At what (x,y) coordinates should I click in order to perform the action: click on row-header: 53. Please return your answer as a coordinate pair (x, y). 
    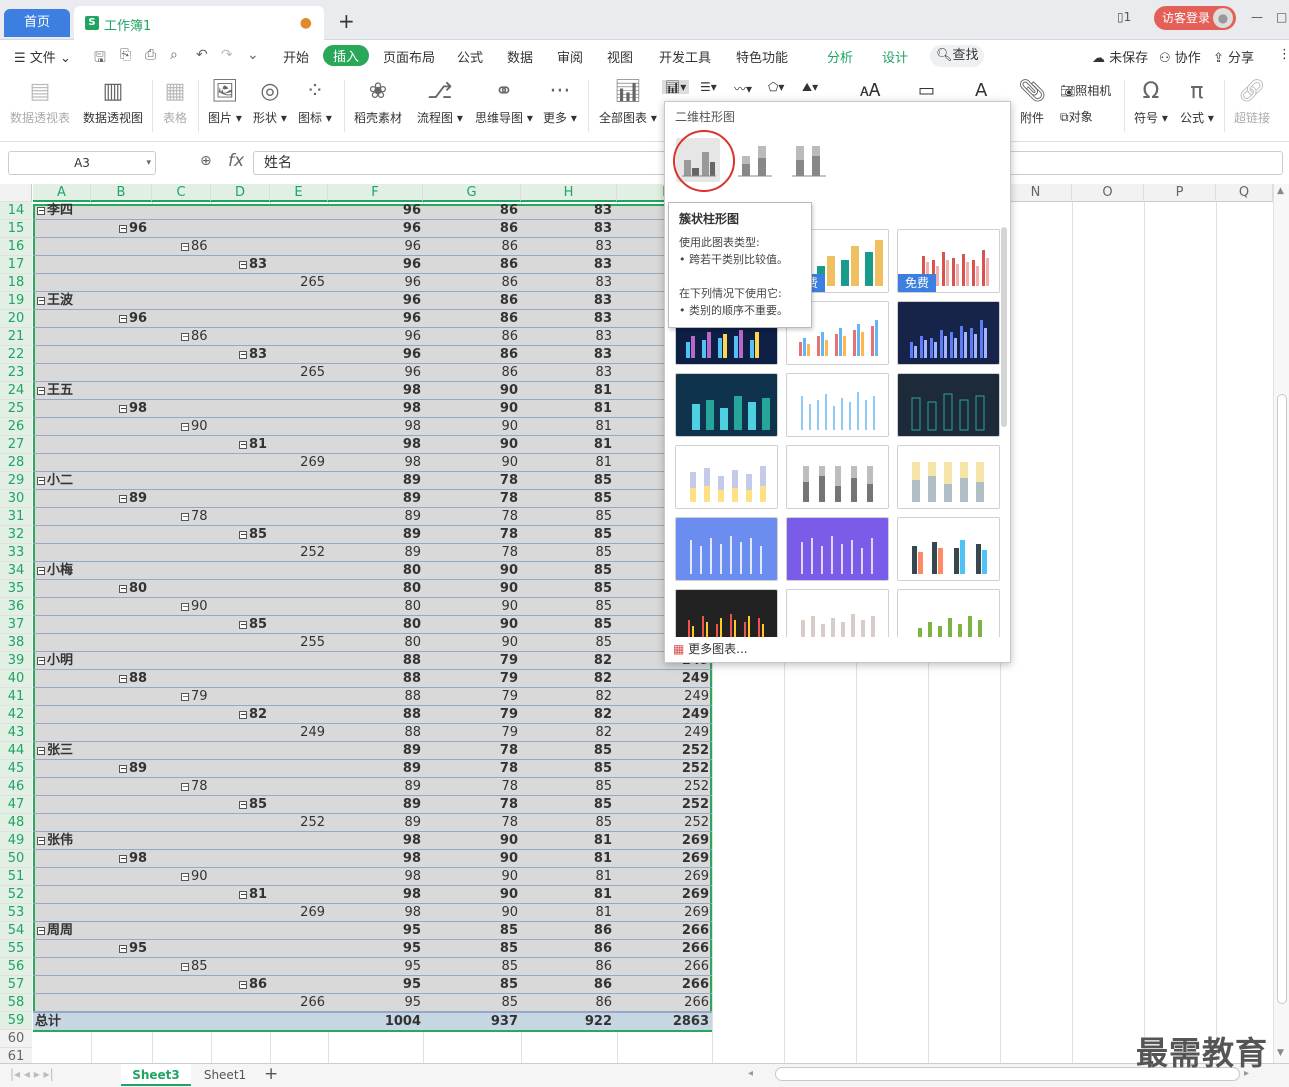
    Looking at the image, I should click on (16, 913).